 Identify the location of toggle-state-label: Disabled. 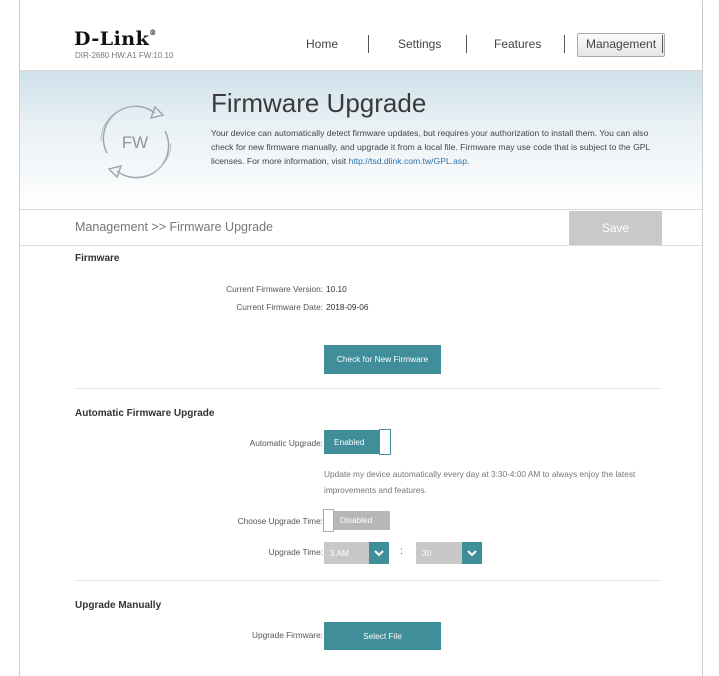
(356, 520).